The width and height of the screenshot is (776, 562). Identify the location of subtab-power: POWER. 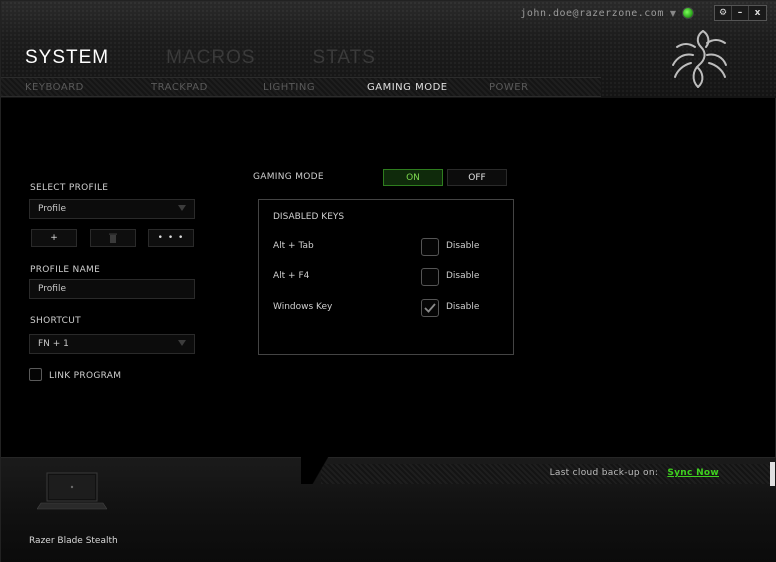
(509, 87).